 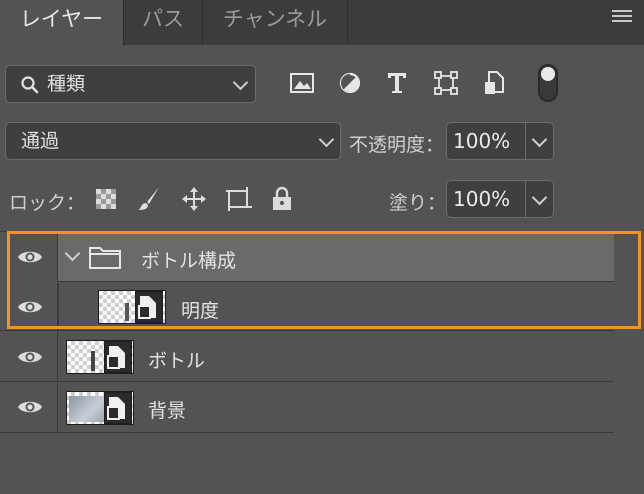 What do you see at coordinates (350, 83) in the screenshot?
I see `adjustment-filter-icon` at bounding box center [350, 83].